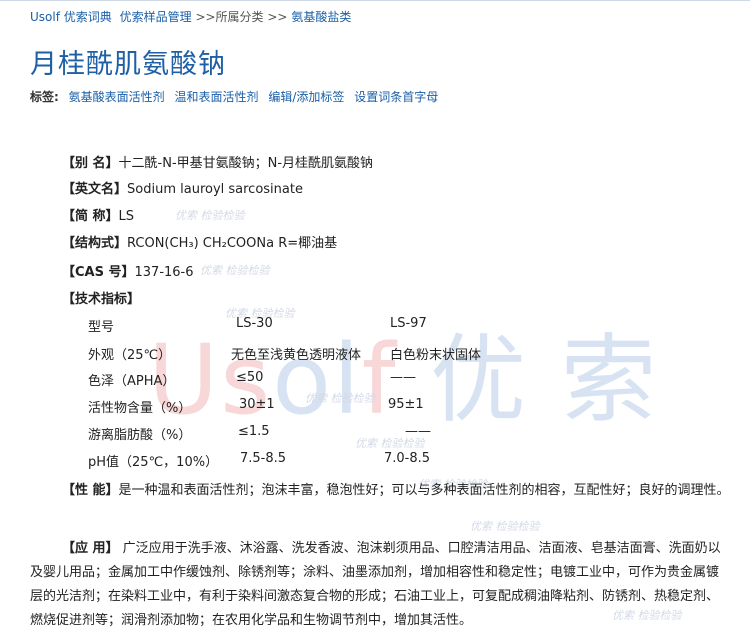  What do you see at coordinates (232, 243) in the screenshot?
I see `formula-value: RCON(CH₃) CH₂COONa R=椰油基` at bounding box center [232, 243].